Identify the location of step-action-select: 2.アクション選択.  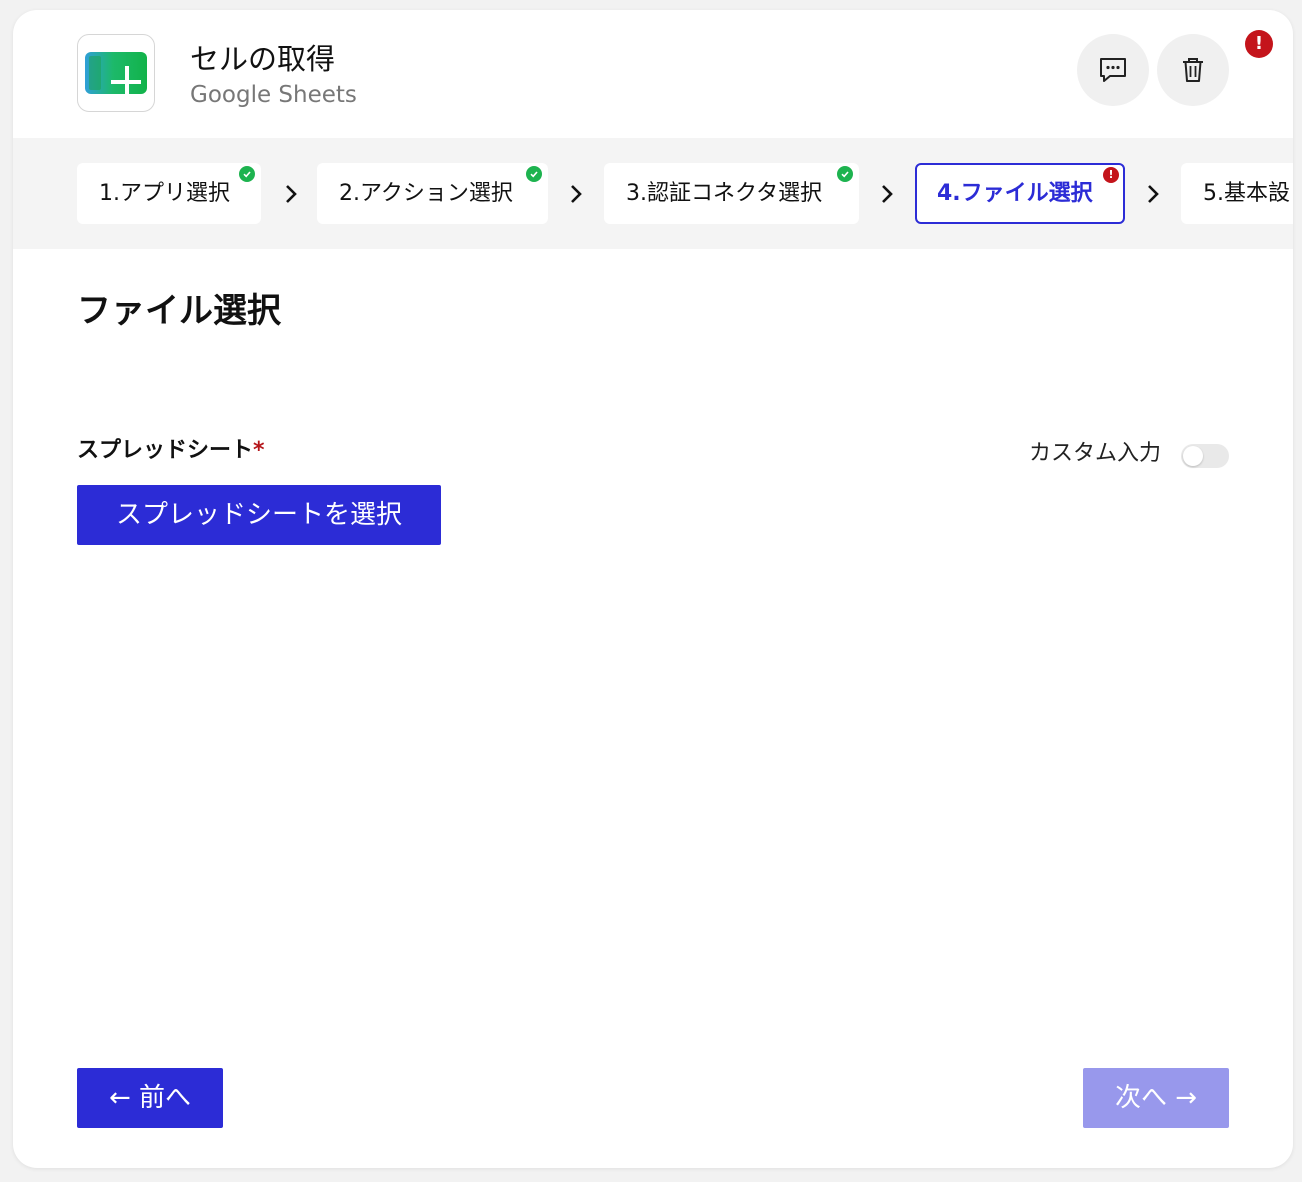
(432, 193).